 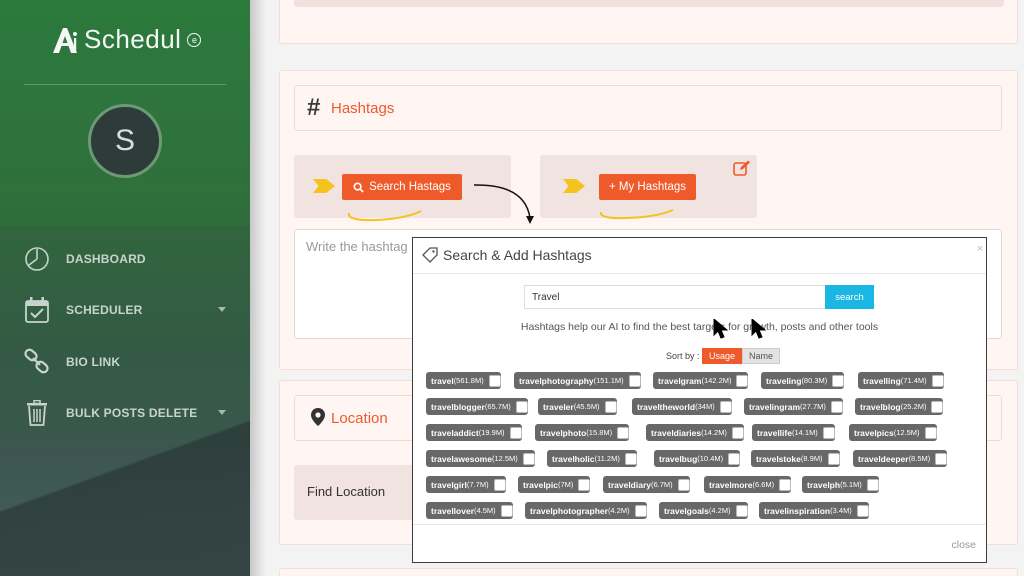 What do you see at coordinates (636, 214) in the screenshot?
I see `underline-squiggle` at bounding box center [636, 214].